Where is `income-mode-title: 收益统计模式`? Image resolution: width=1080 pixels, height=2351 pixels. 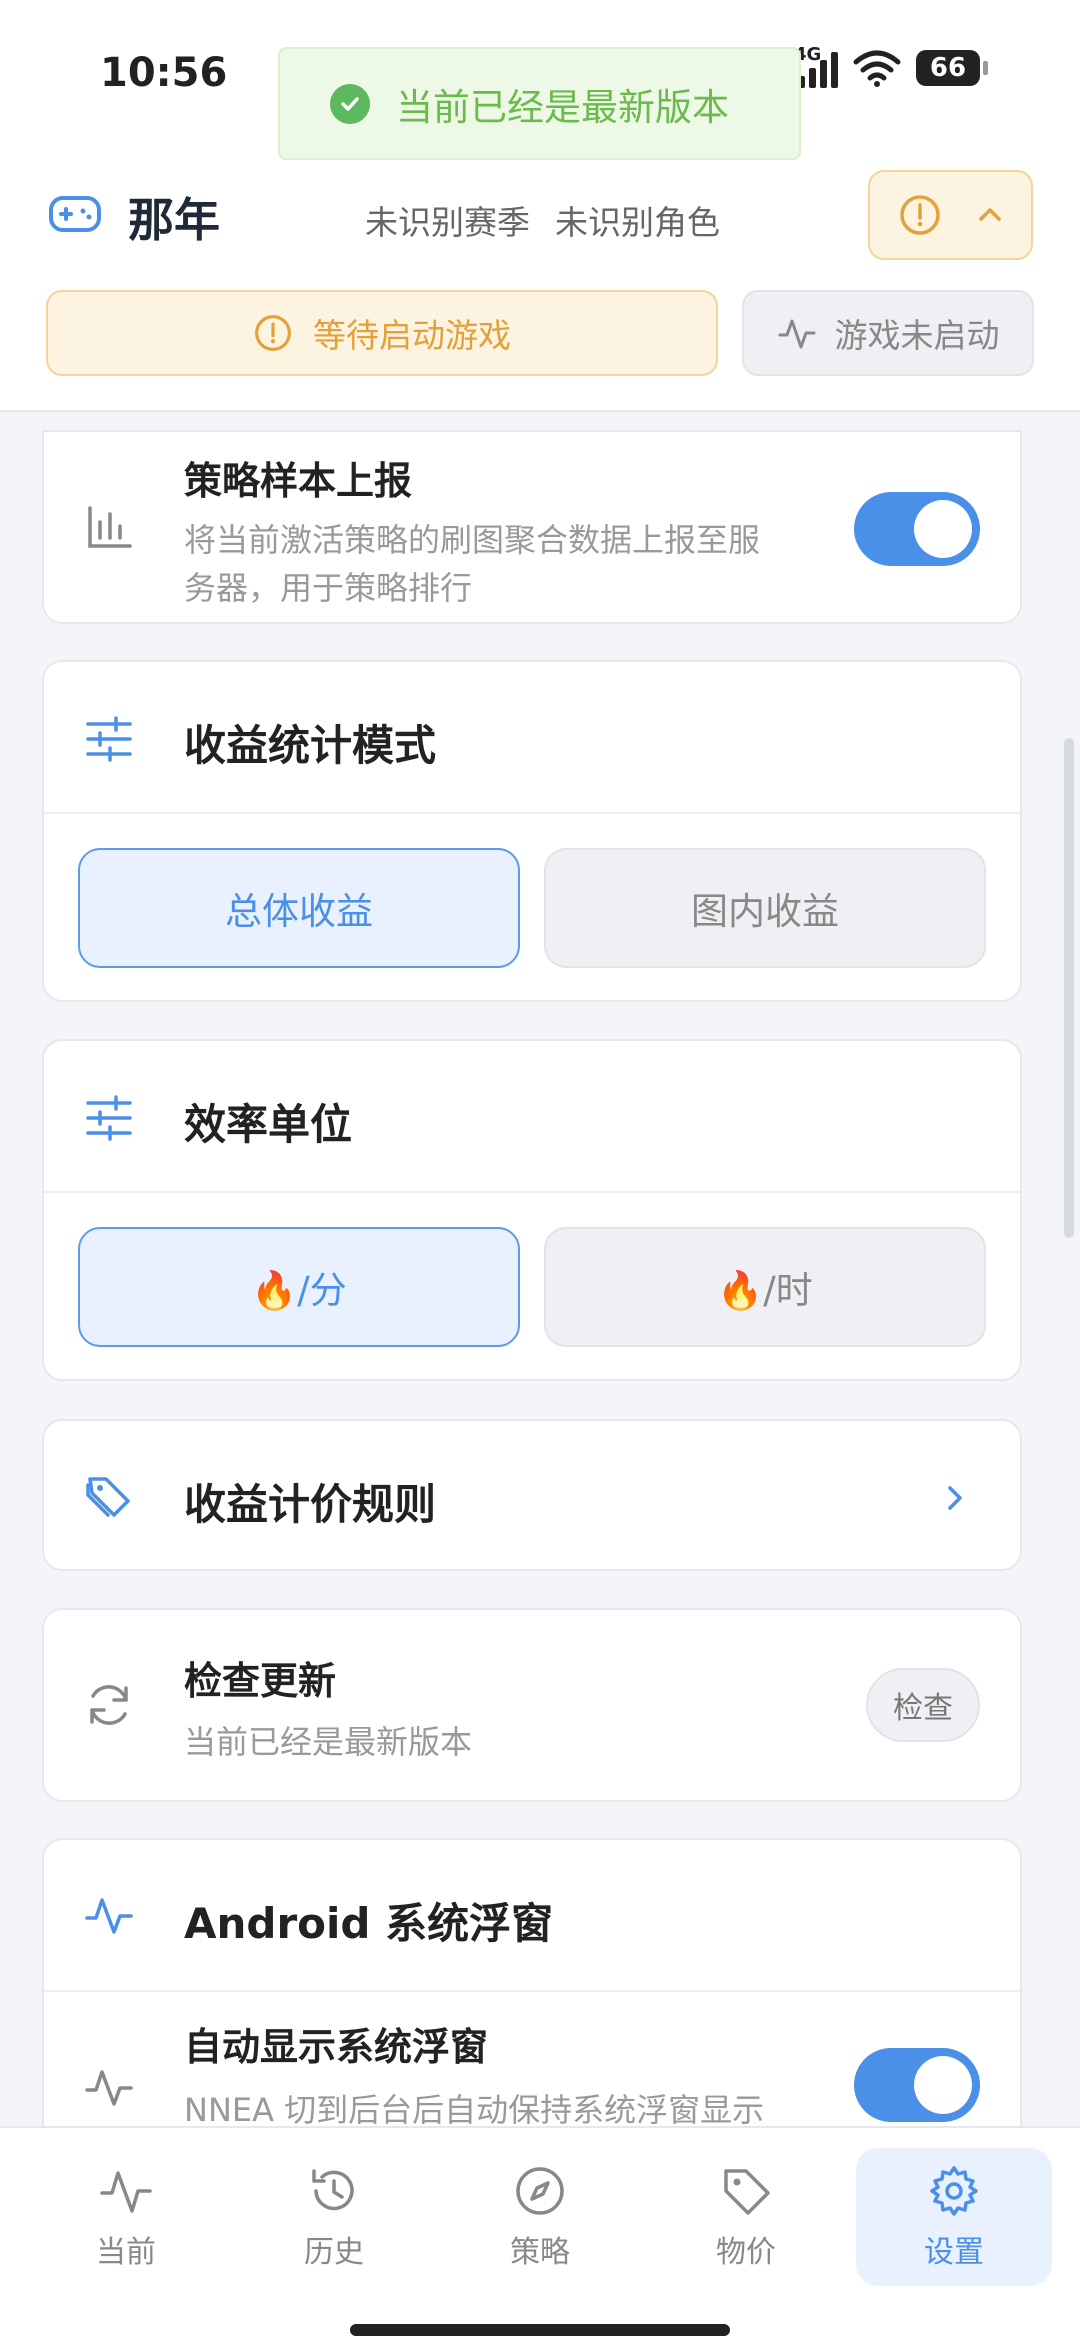
income-mode-title: 收益统计模式 is located at coordinates (310, 745).